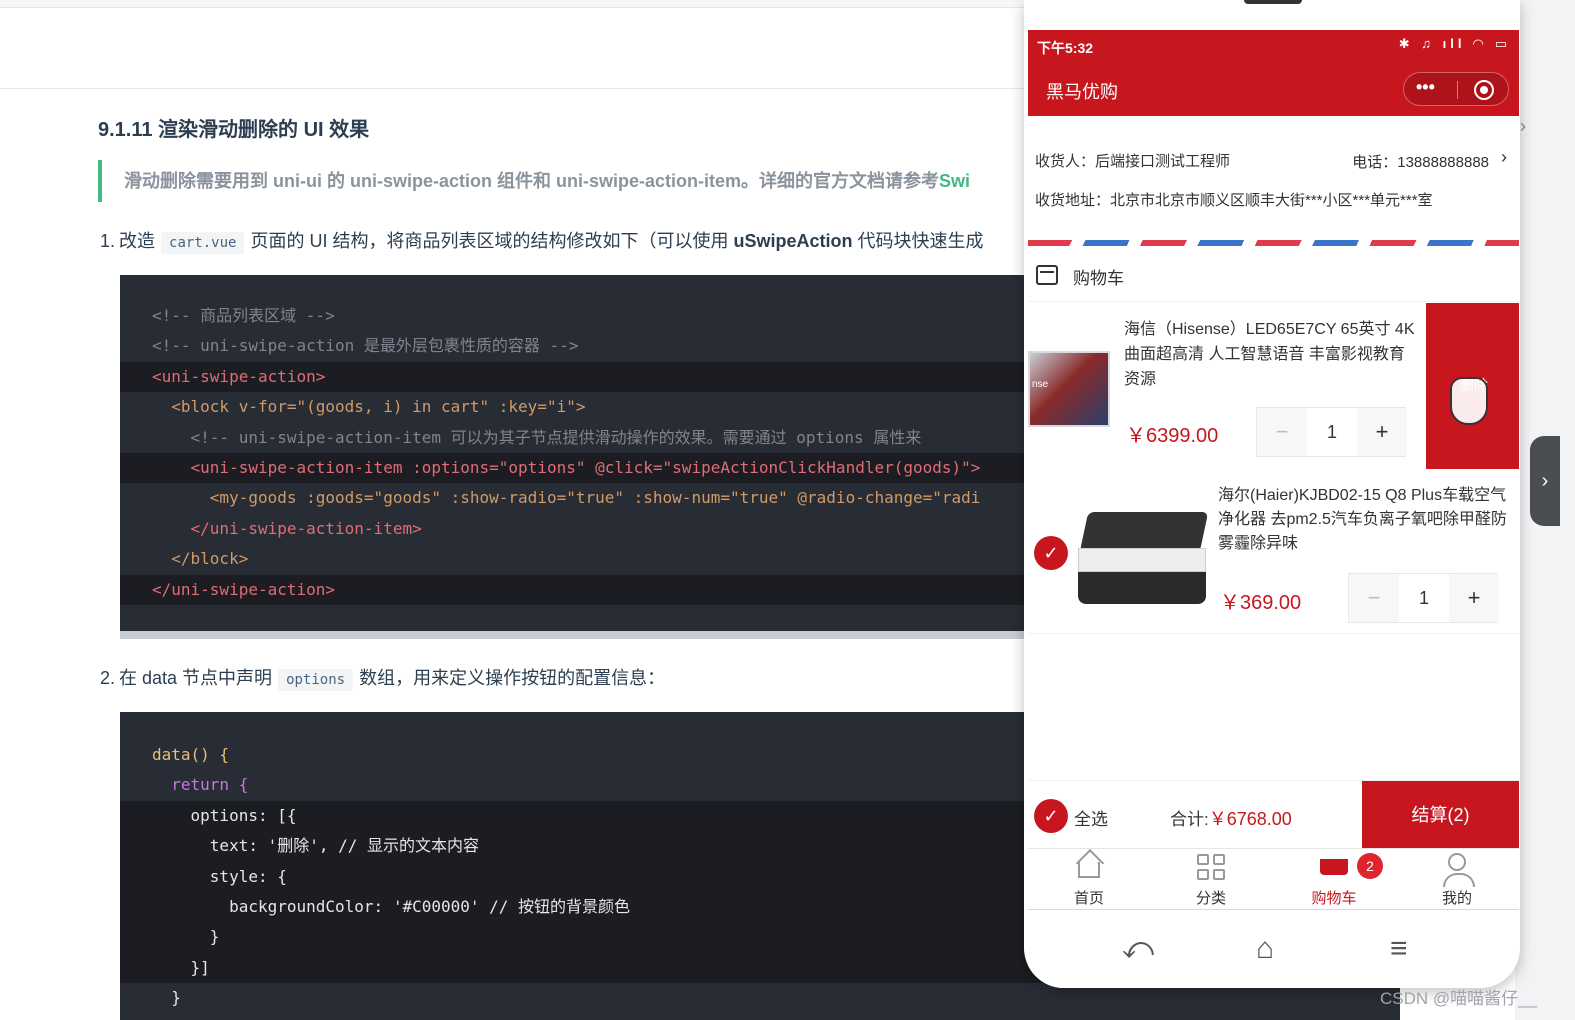  Describe the element at coordinates (203, 243) in the screenshot. I see `inline-code-cart-vue: cart.vue` at that location.